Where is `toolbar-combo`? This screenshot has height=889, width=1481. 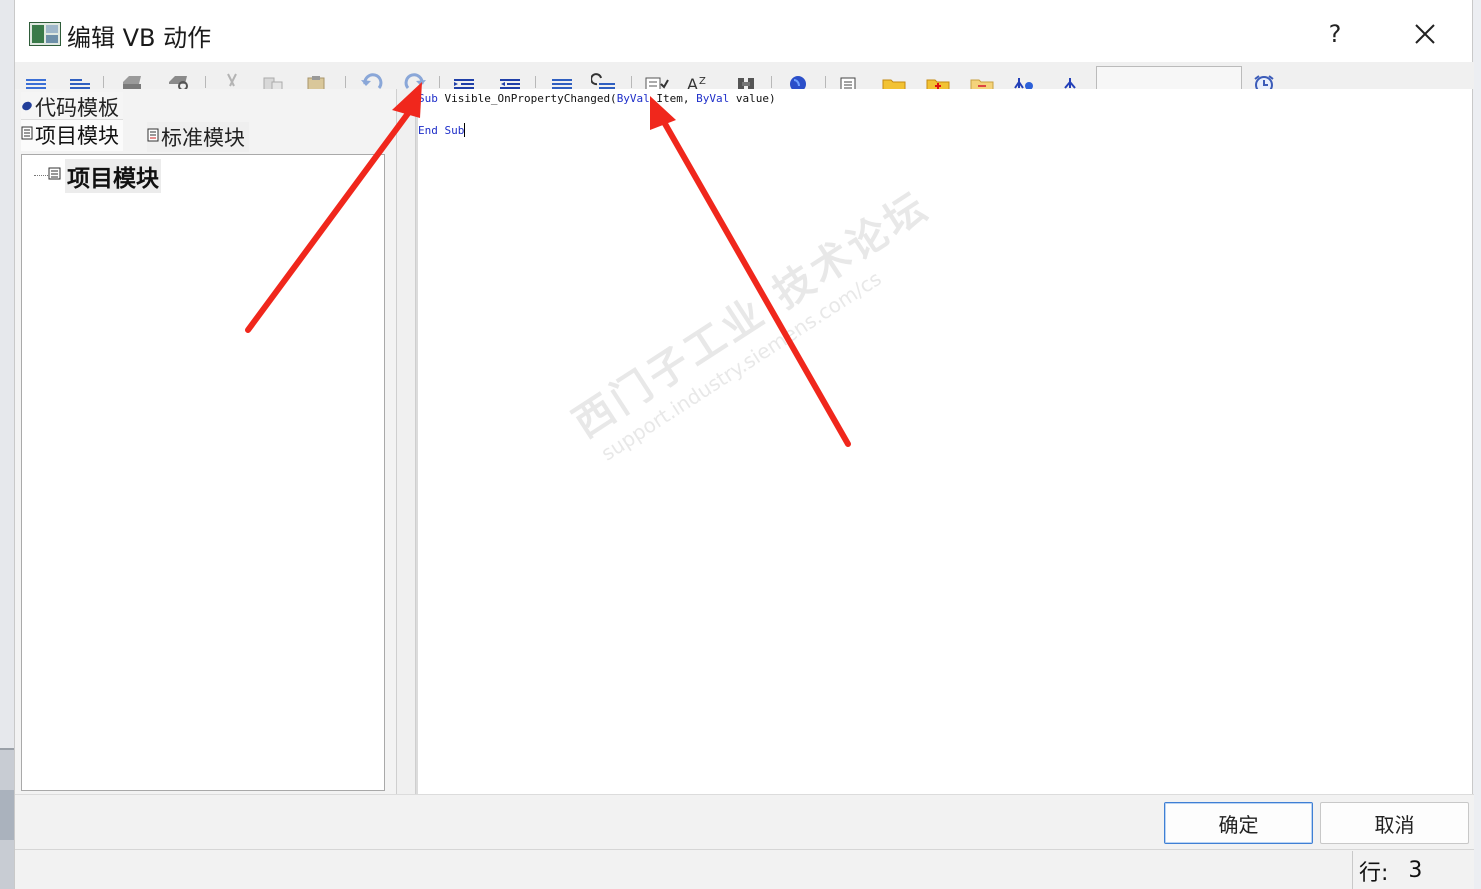
toolbar-combo is located at coordinates (1169, 77).